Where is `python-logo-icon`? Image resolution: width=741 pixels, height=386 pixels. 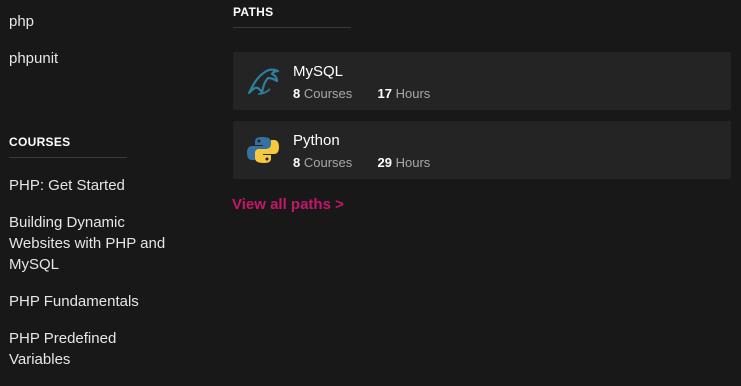 python-logo-icon is located at coordinates (263, 150).